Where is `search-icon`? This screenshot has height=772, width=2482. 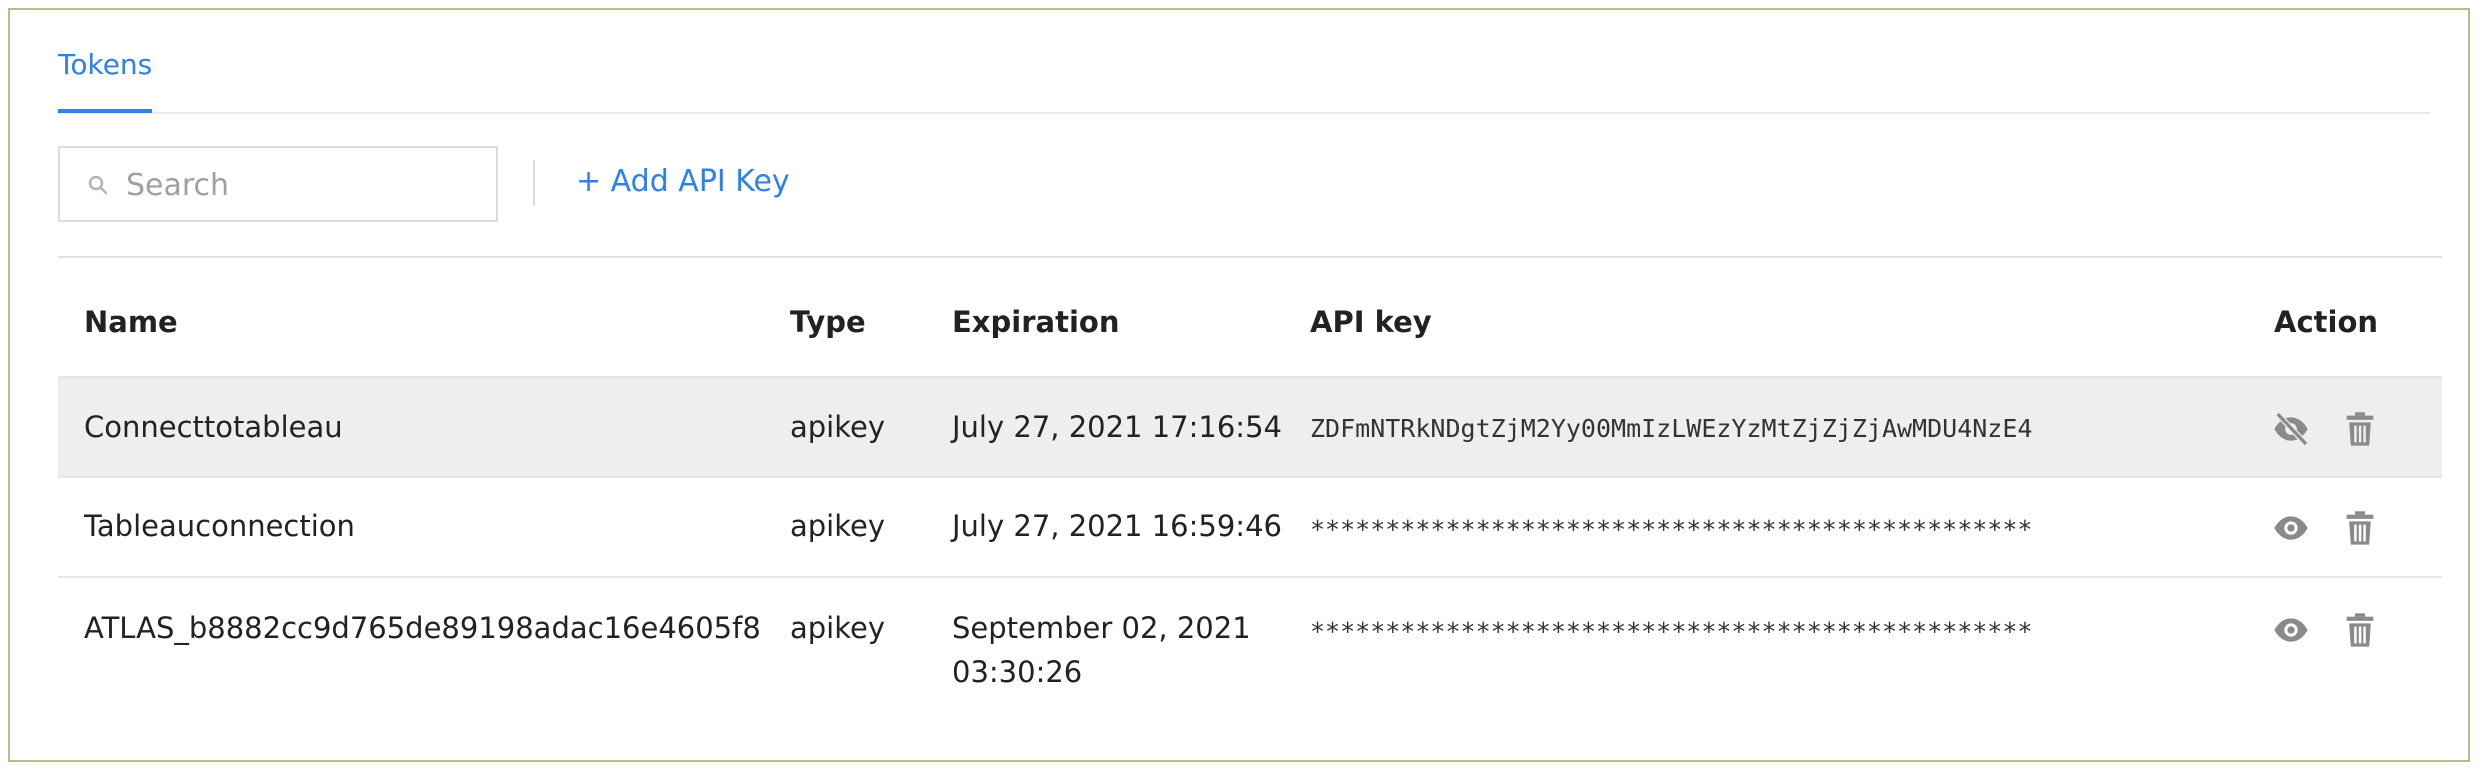
search-icon is located at coordinates (98, 185).